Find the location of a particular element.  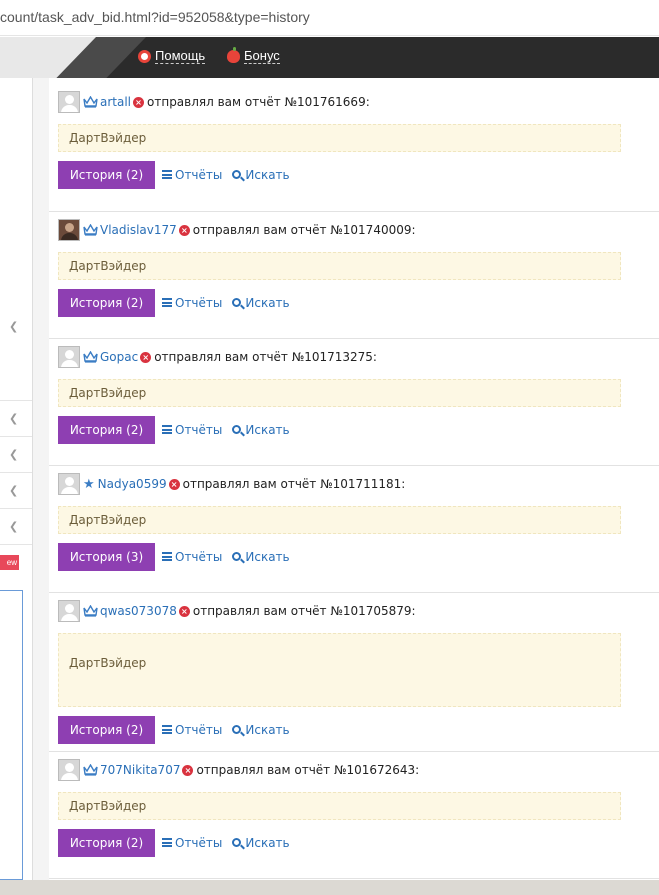

sidebar-panel is located at coordinates (11, 735).